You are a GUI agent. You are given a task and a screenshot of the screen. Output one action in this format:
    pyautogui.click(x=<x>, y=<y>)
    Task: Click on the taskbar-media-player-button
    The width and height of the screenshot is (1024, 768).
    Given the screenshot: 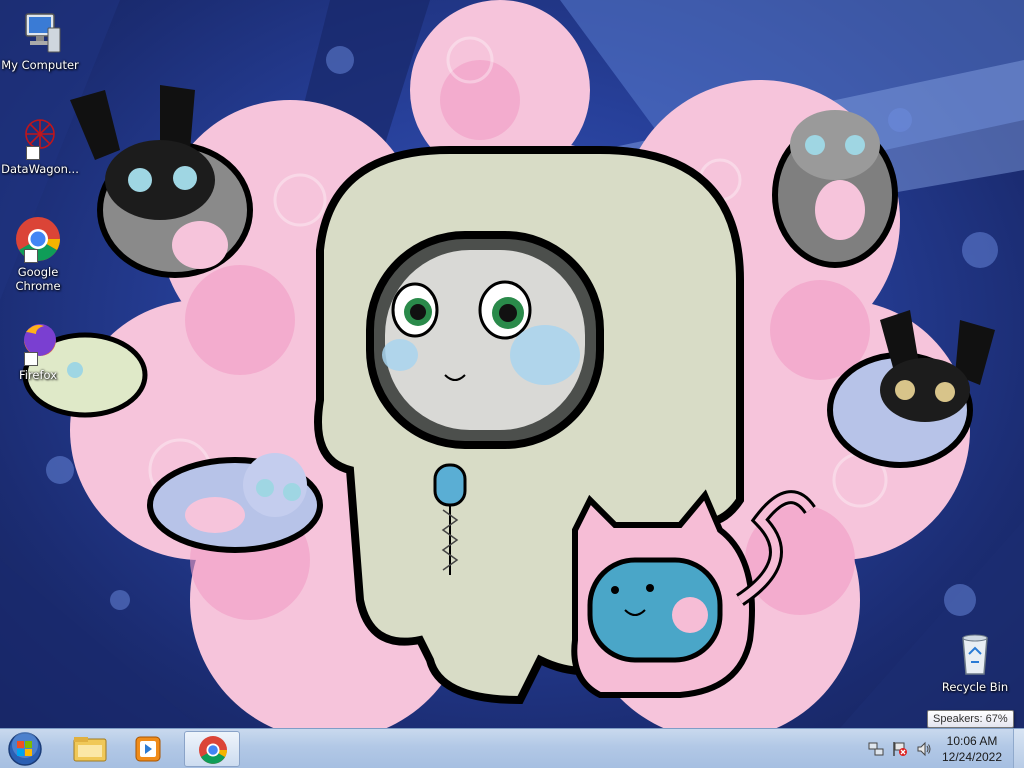 What is the action you would take?
    pyautogui.click(x=148, y=749)
    